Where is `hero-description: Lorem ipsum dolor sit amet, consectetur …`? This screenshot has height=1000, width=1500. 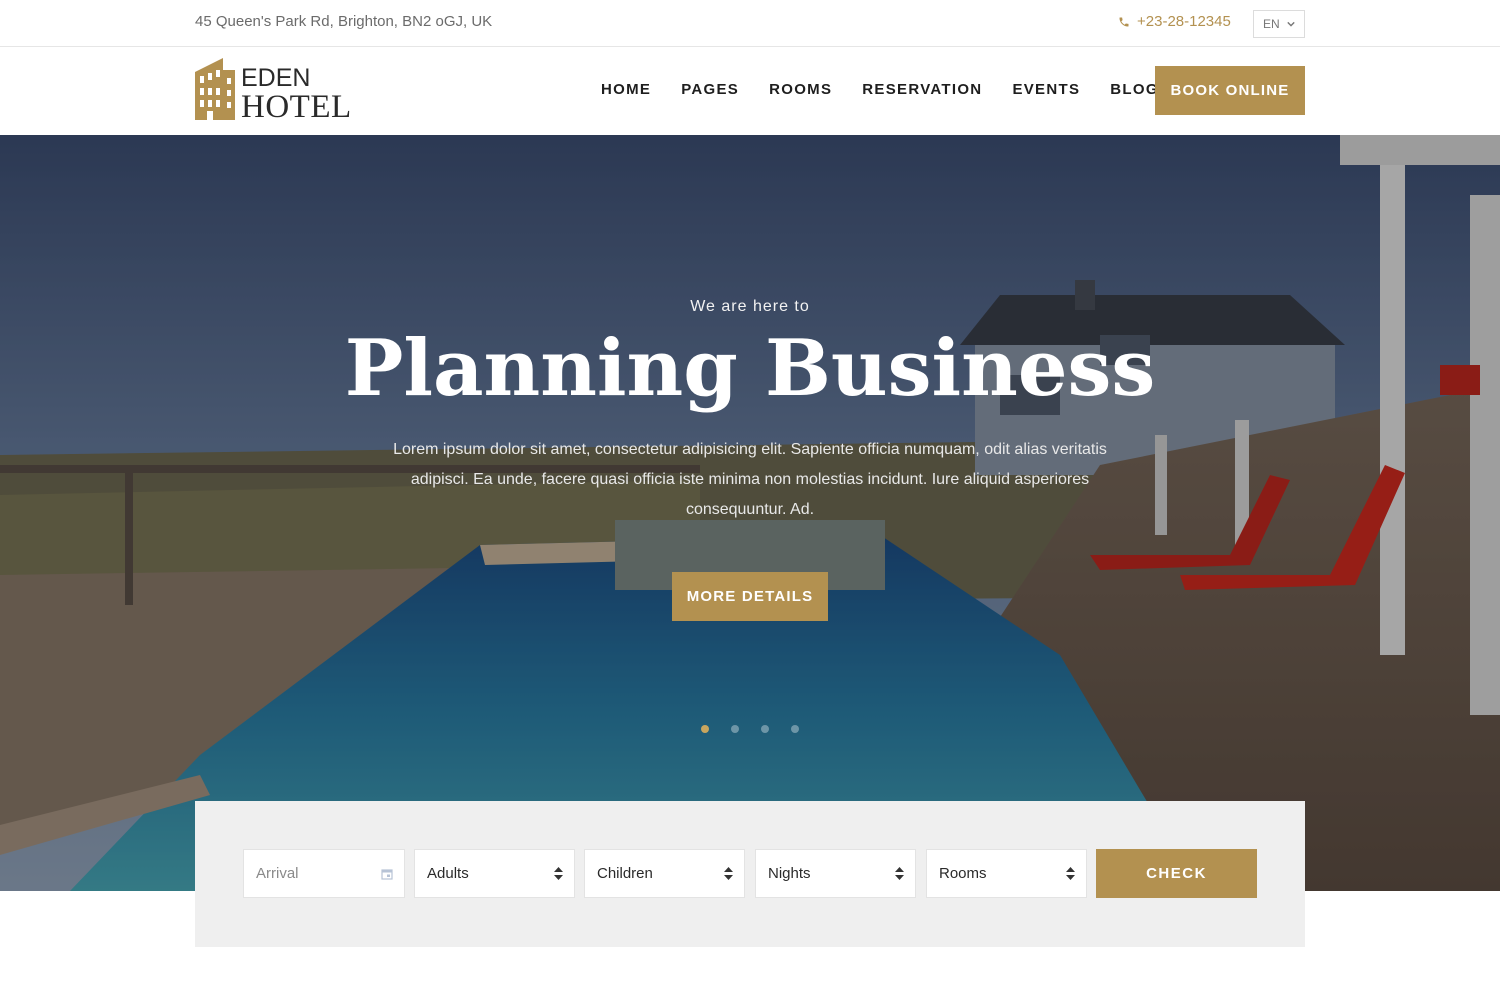
hero-description: Lorem ipsum dolor sit amet, consectetur … is located at coordinates (750, 479).